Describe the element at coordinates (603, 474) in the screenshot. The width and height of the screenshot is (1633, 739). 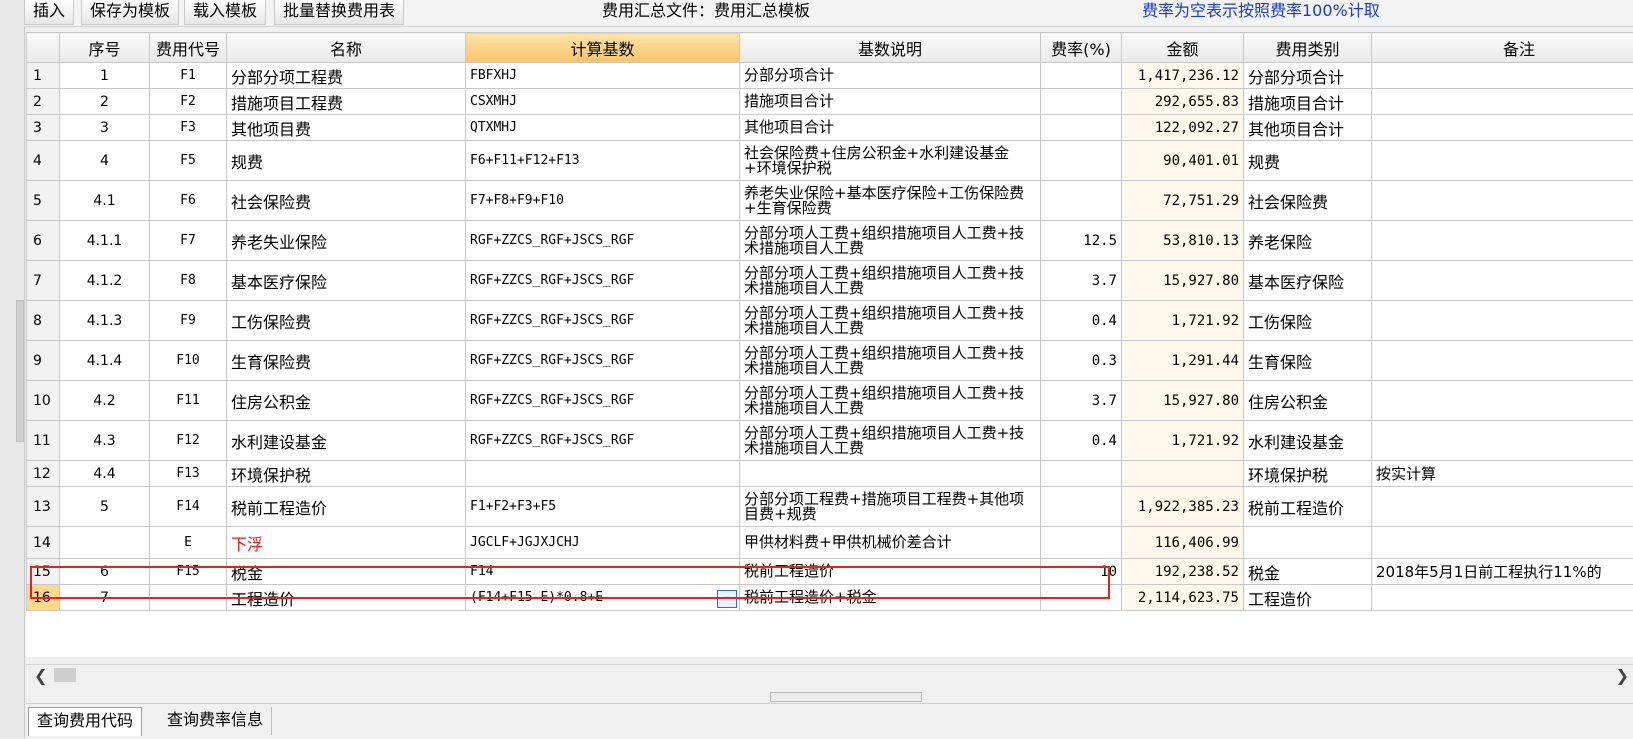
I see `base-cell` at that location.